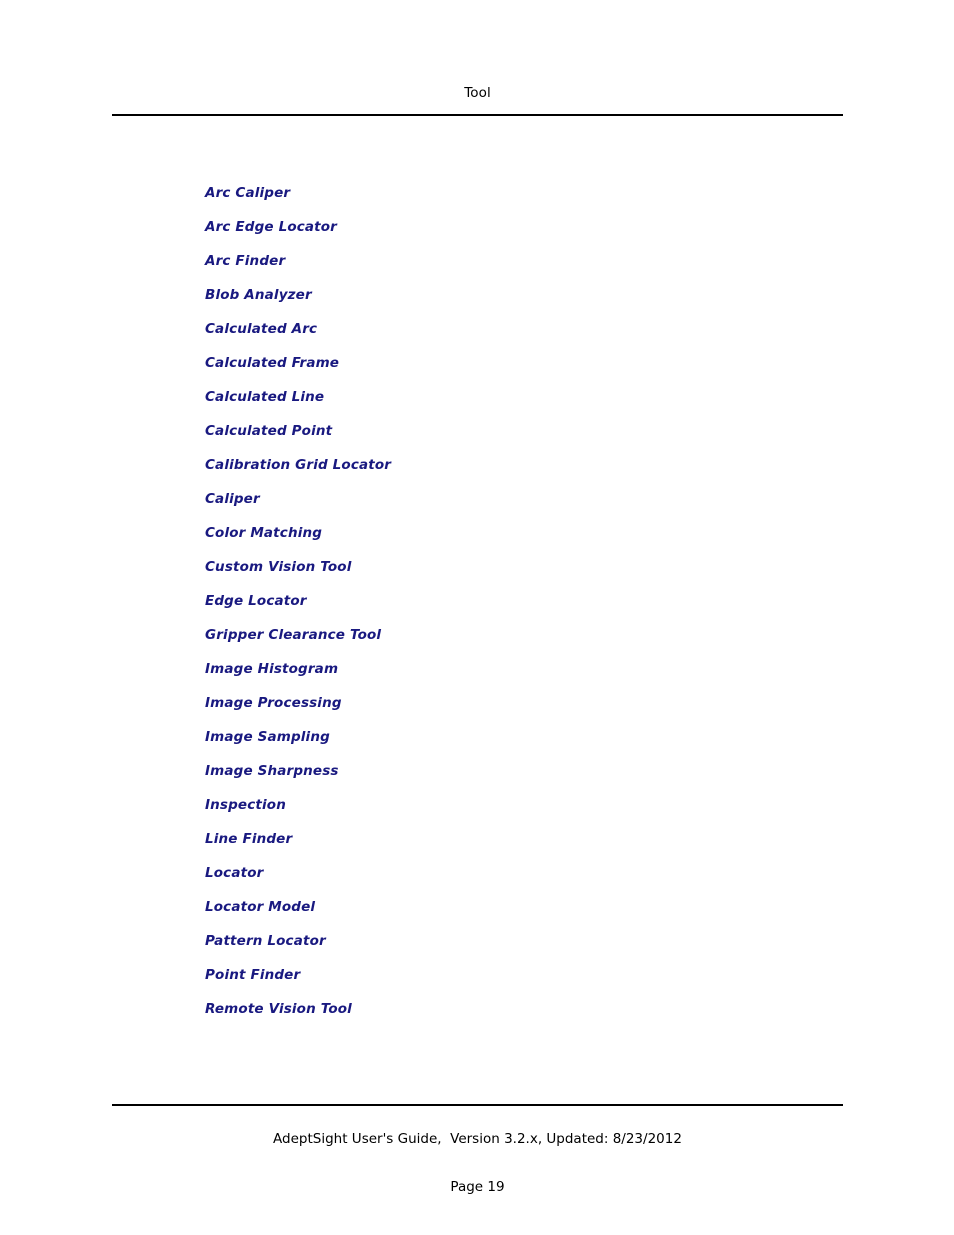 This screenshot has height=1235, width=954. Describe the element at coordinates (273, 703) in the screenshot. I see `tool-link: Image Processing` at that location.